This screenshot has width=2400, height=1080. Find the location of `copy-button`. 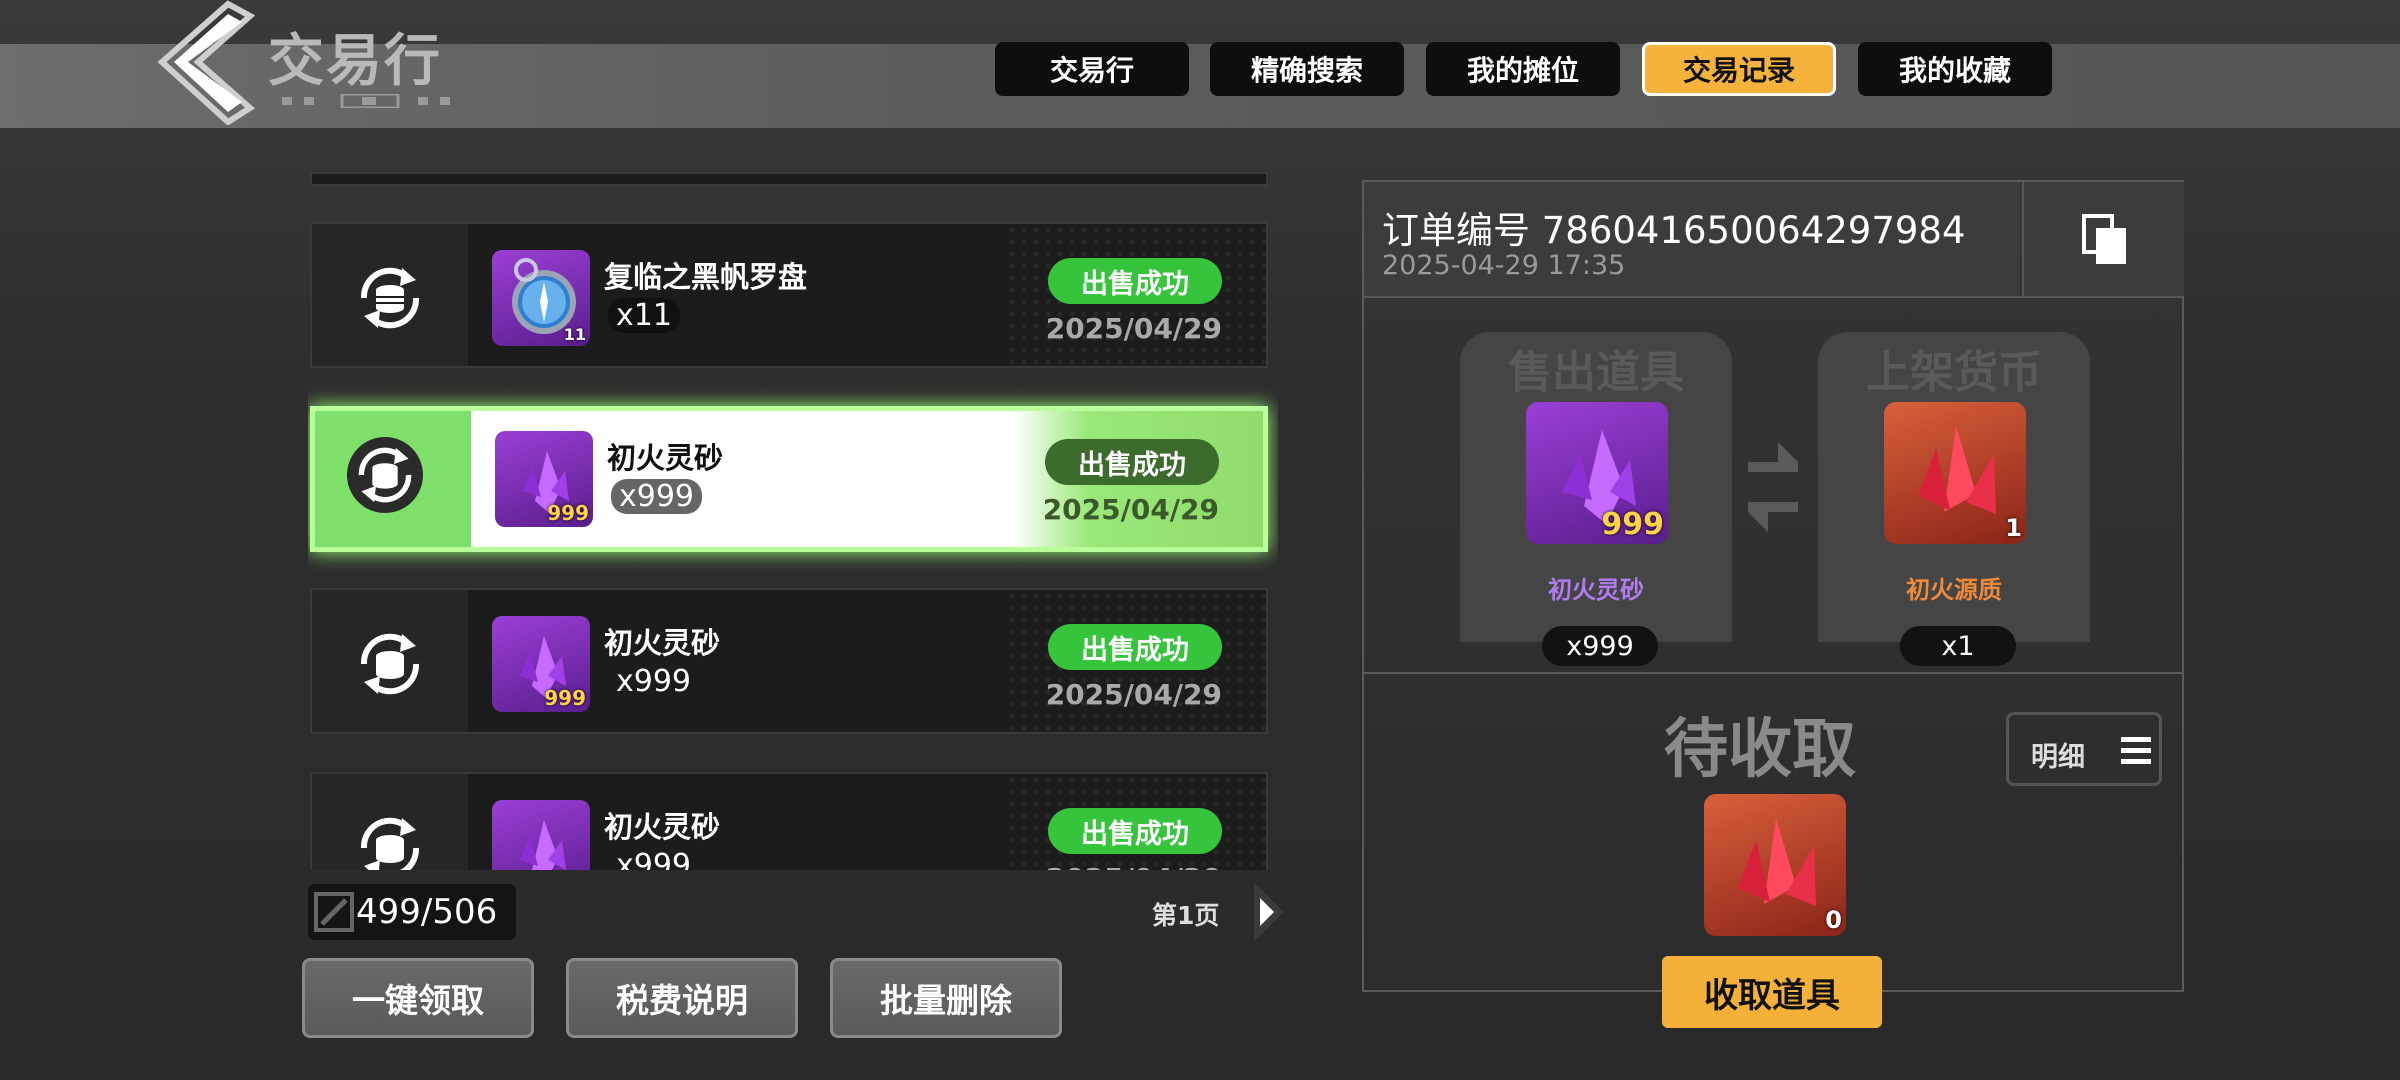

copy-button is located at coordinates (2103, 239).